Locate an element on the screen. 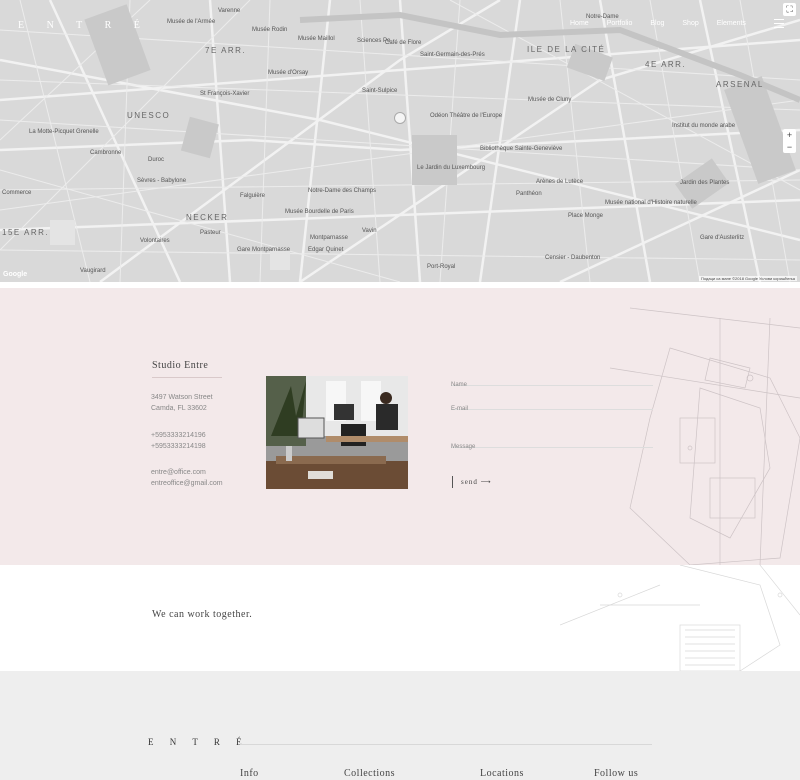 The height and width of the screenshot is (780, 800). map-label: St François-Xavier is located at coordinates (225, 94).